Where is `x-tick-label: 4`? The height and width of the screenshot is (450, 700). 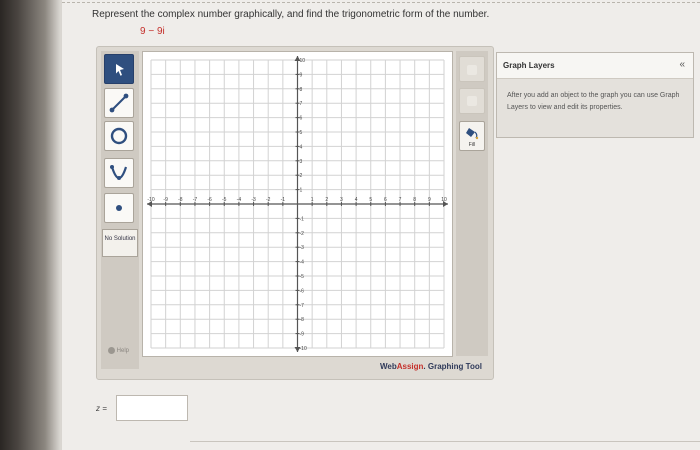 x-tick-label: 4 is located at coordinates (356, 200).